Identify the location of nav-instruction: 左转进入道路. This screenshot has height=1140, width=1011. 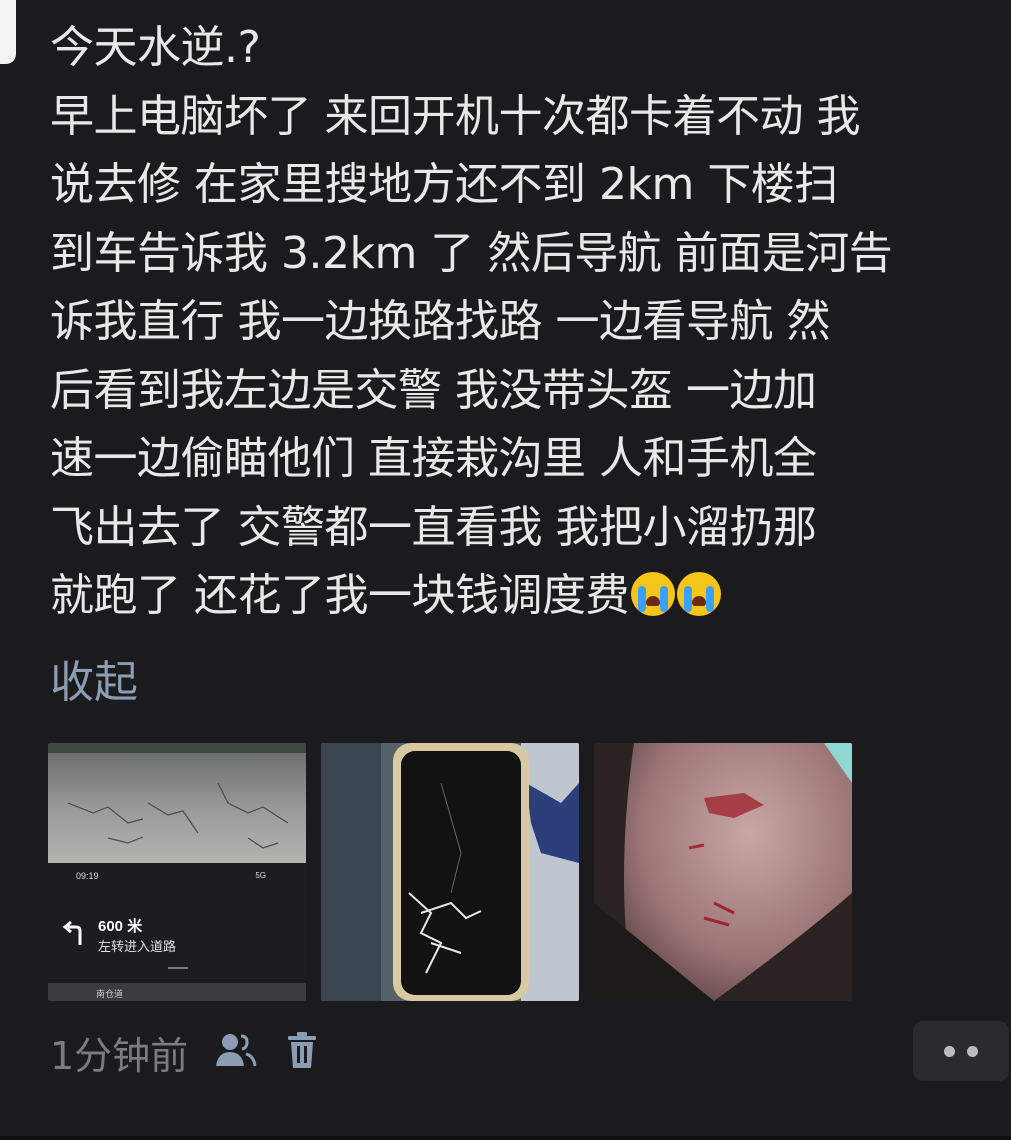
(137, 946).